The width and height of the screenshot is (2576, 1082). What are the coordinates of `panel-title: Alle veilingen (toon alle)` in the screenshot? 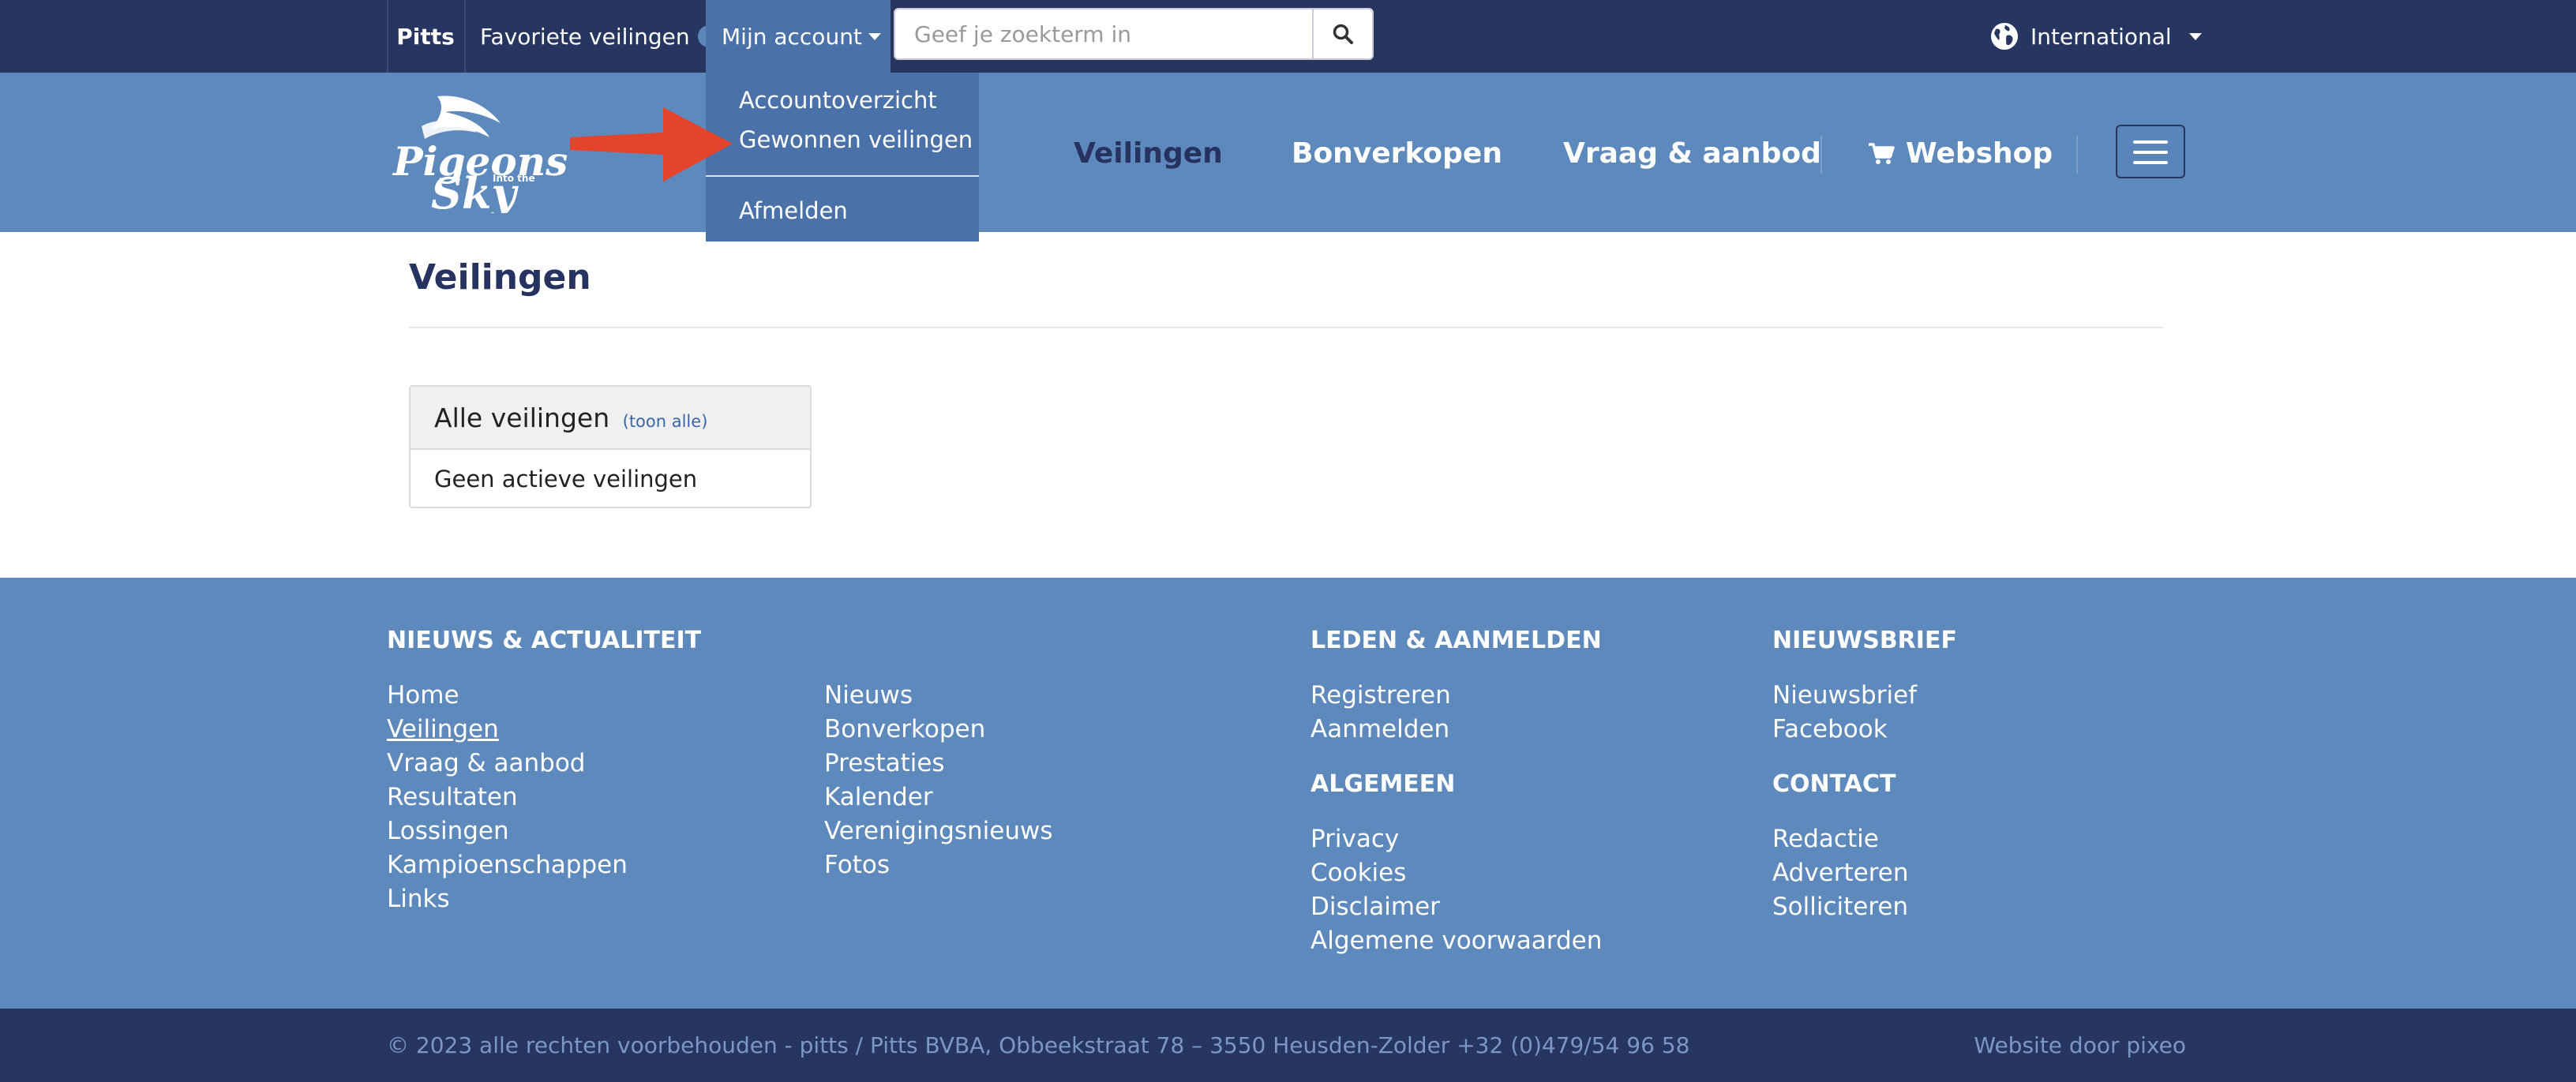 It's located at (570, 417).